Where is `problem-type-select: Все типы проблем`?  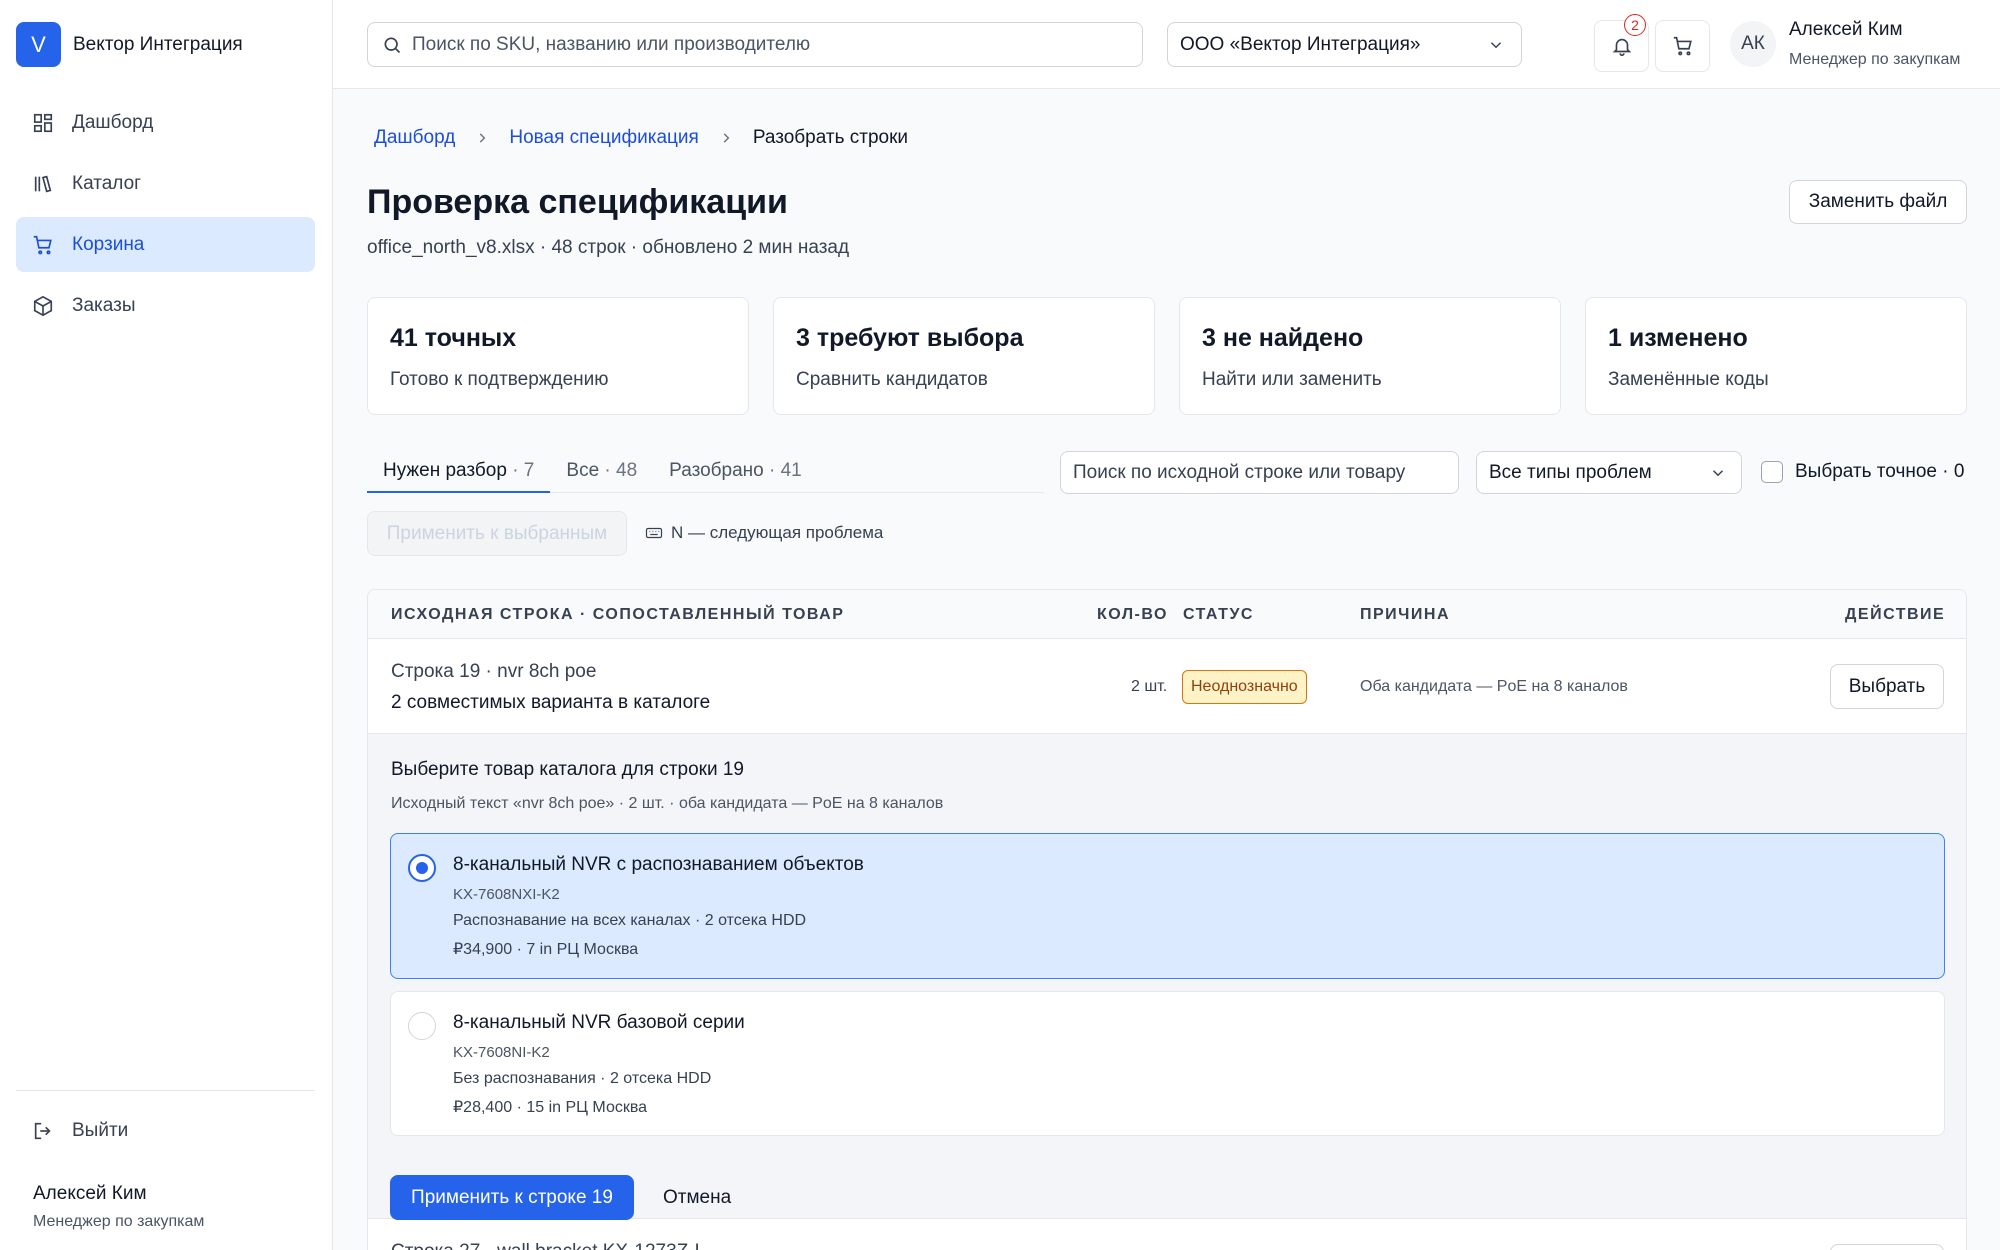
problem-type-select: Все типы проблем is located at coordinates (1609, 472).